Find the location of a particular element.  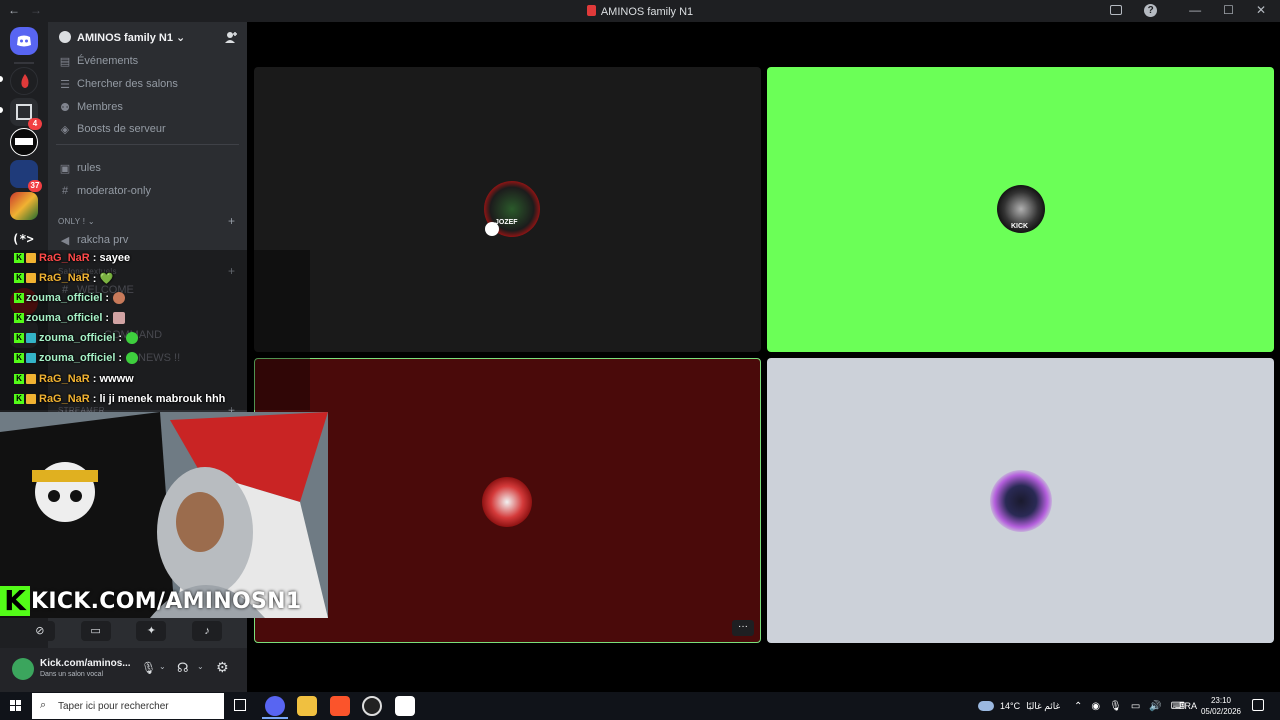

channel-item-members: ⚉ Membres is located at coordinates (91, 107).